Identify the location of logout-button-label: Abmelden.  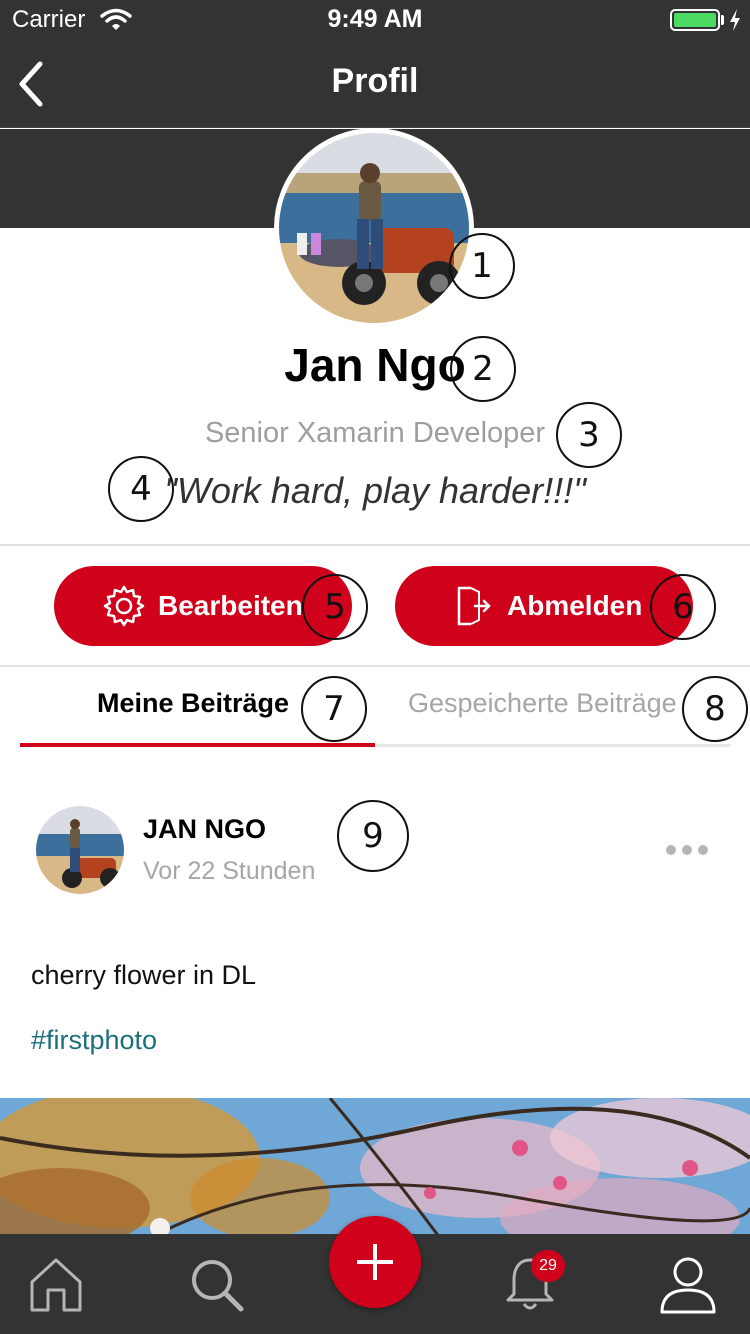
(575, 605).